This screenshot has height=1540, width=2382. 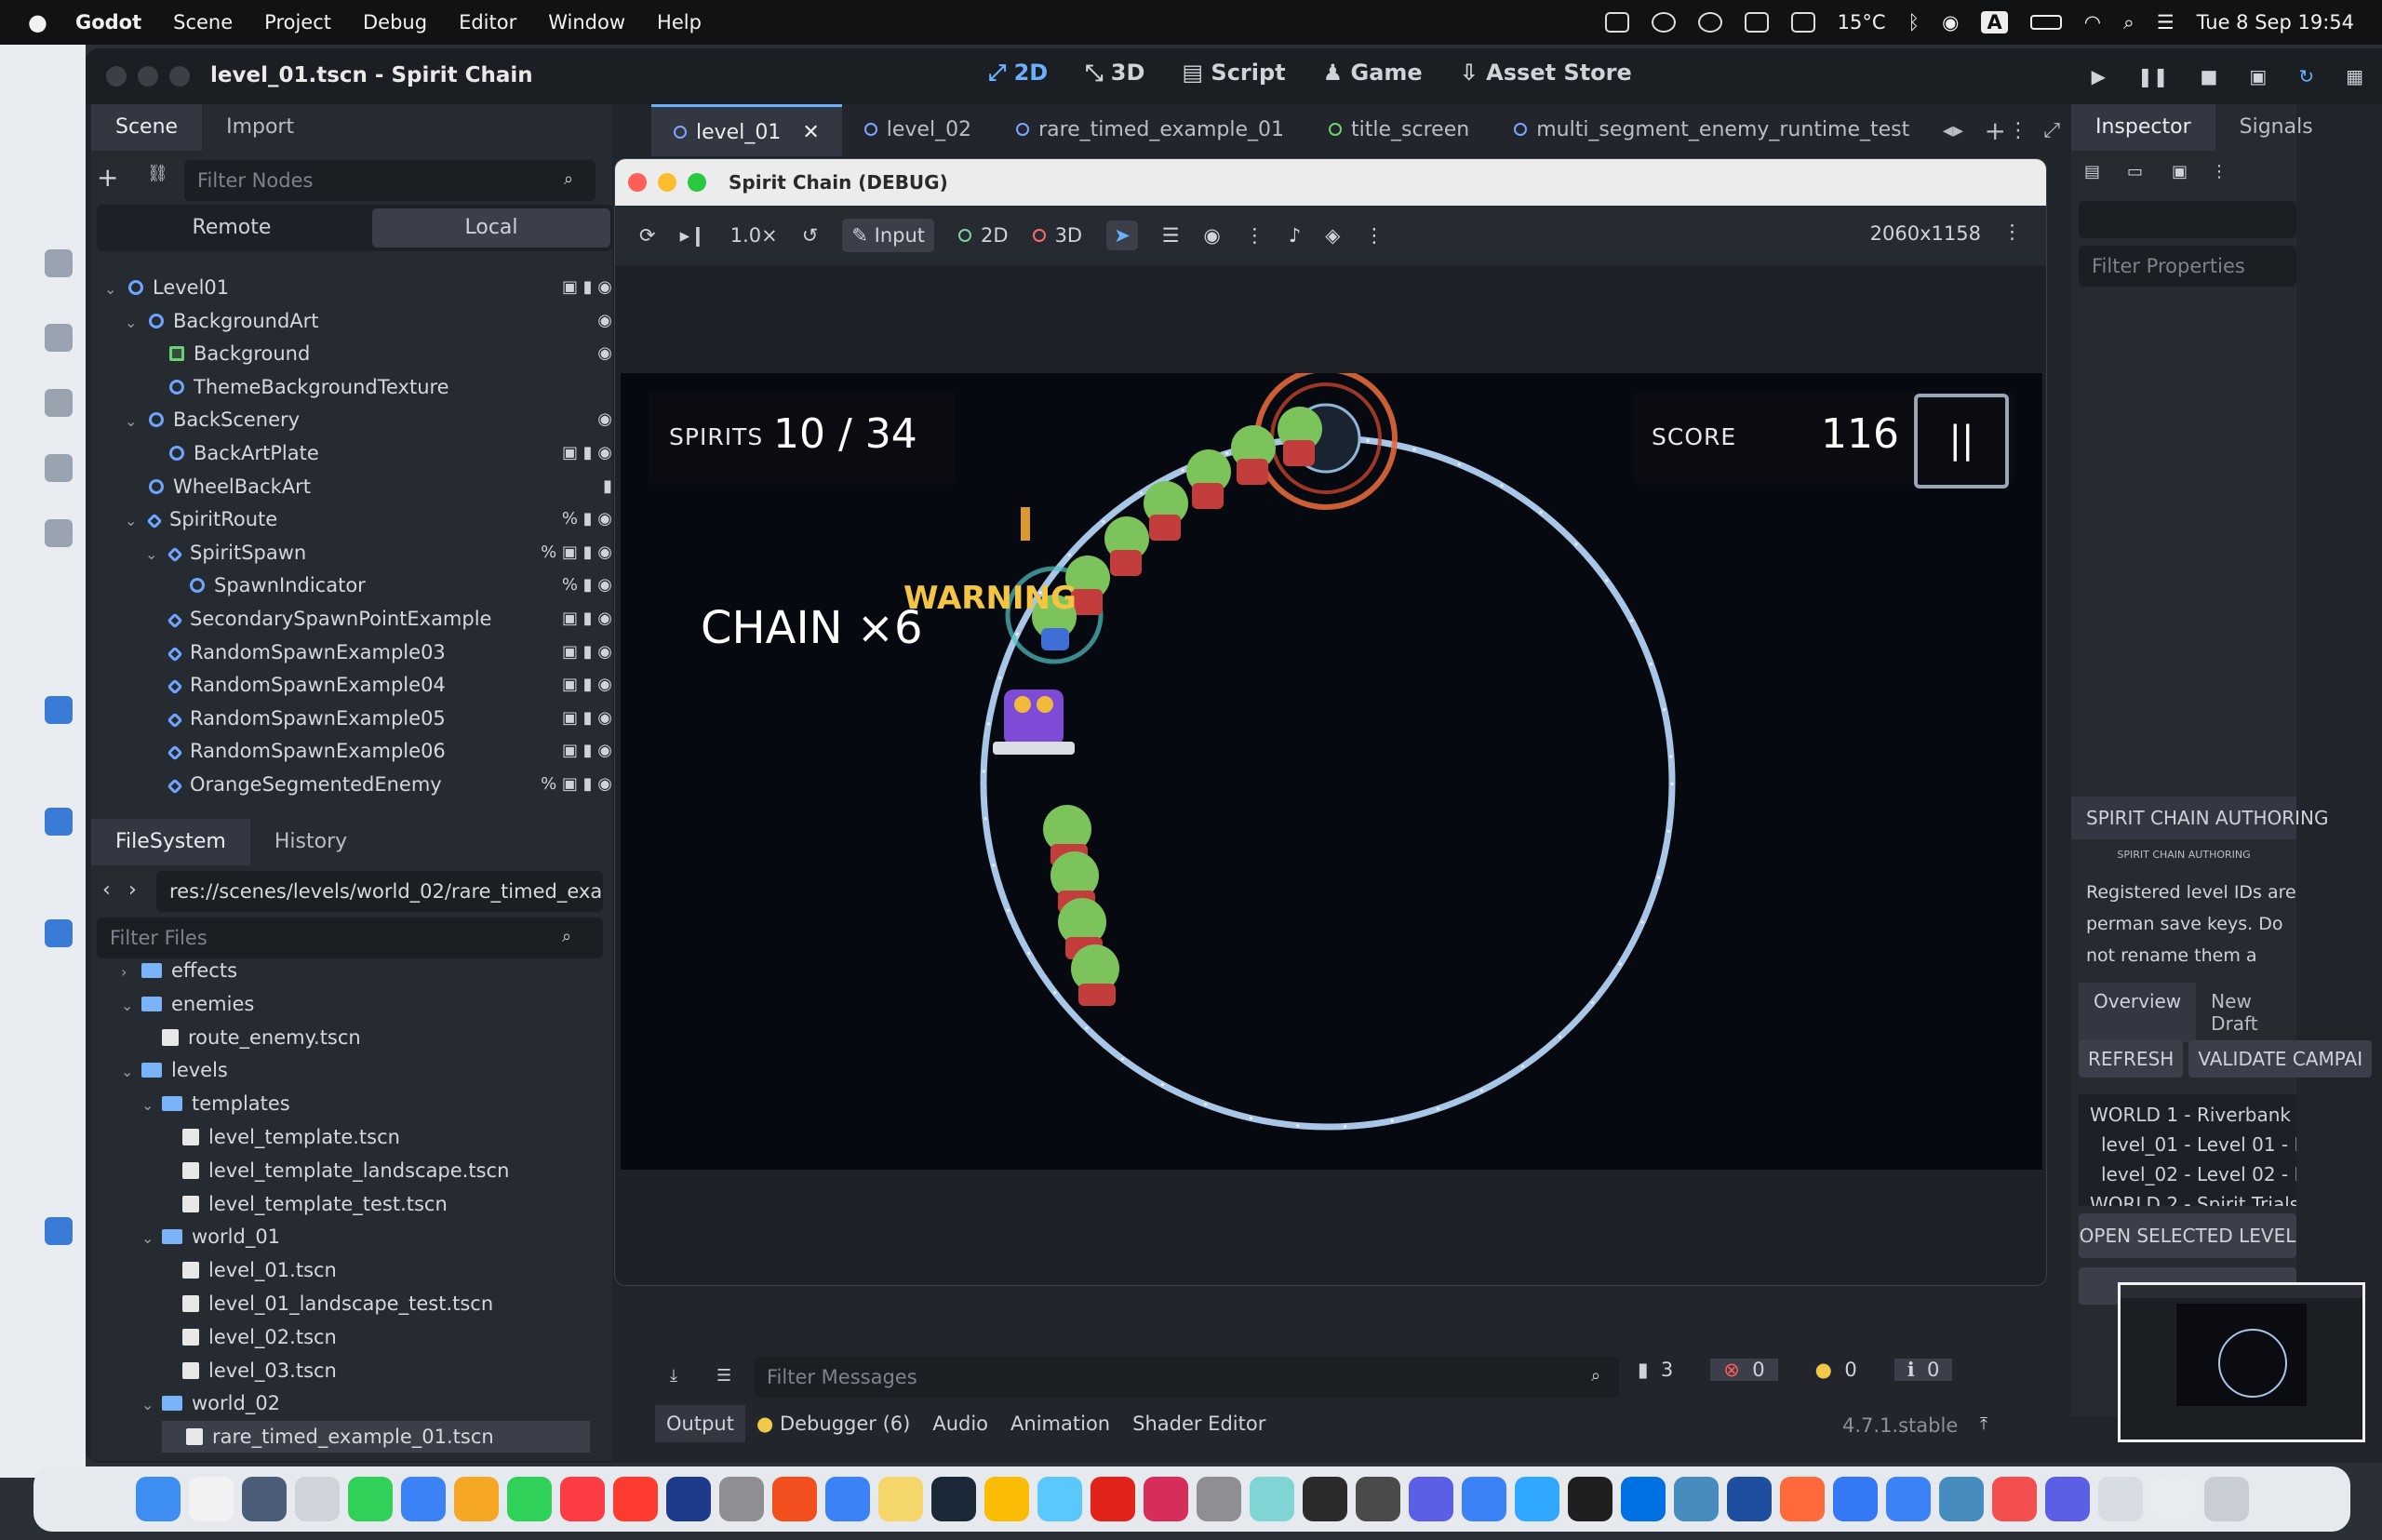 What do you see at coordinates (576, 553) in the screenshot?
I see `node-flags: % ▣ ▮ ◉` at bounding box center [576, 553].